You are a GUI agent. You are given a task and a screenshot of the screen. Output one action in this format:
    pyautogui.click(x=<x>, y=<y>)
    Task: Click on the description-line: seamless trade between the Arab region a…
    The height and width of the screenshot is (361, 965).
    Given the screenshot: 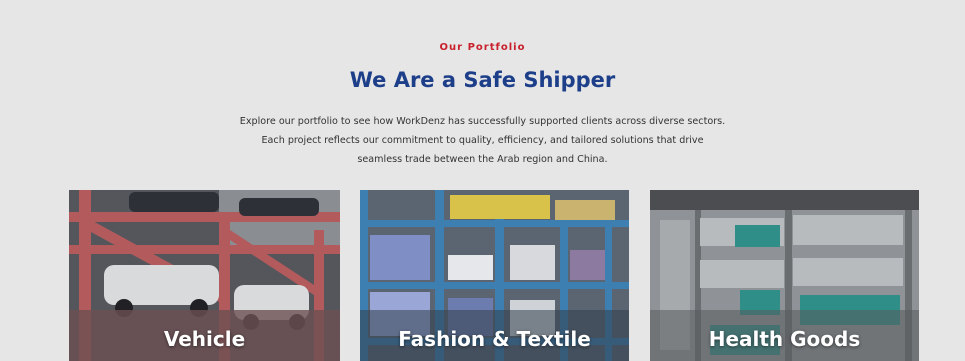 What is the action you would take?
    pyautogui.click(x=482, y=159)
    